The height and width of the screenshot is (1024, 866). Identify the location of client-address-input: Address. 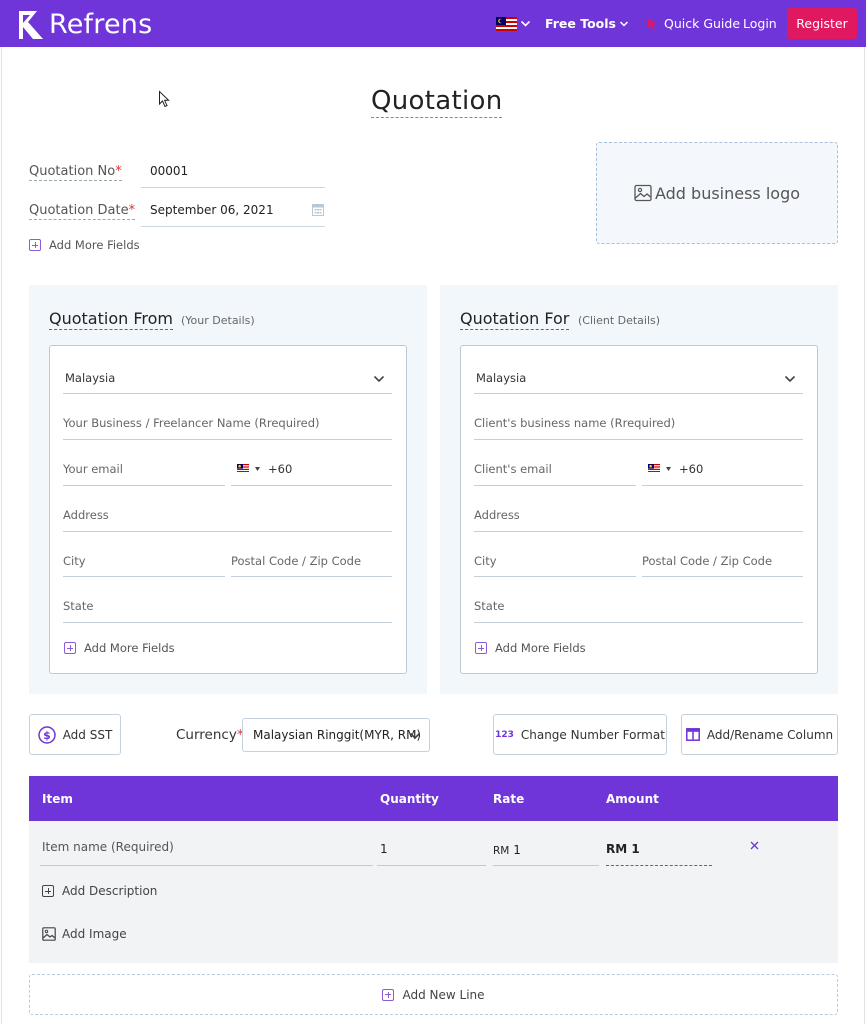
(497, 515).